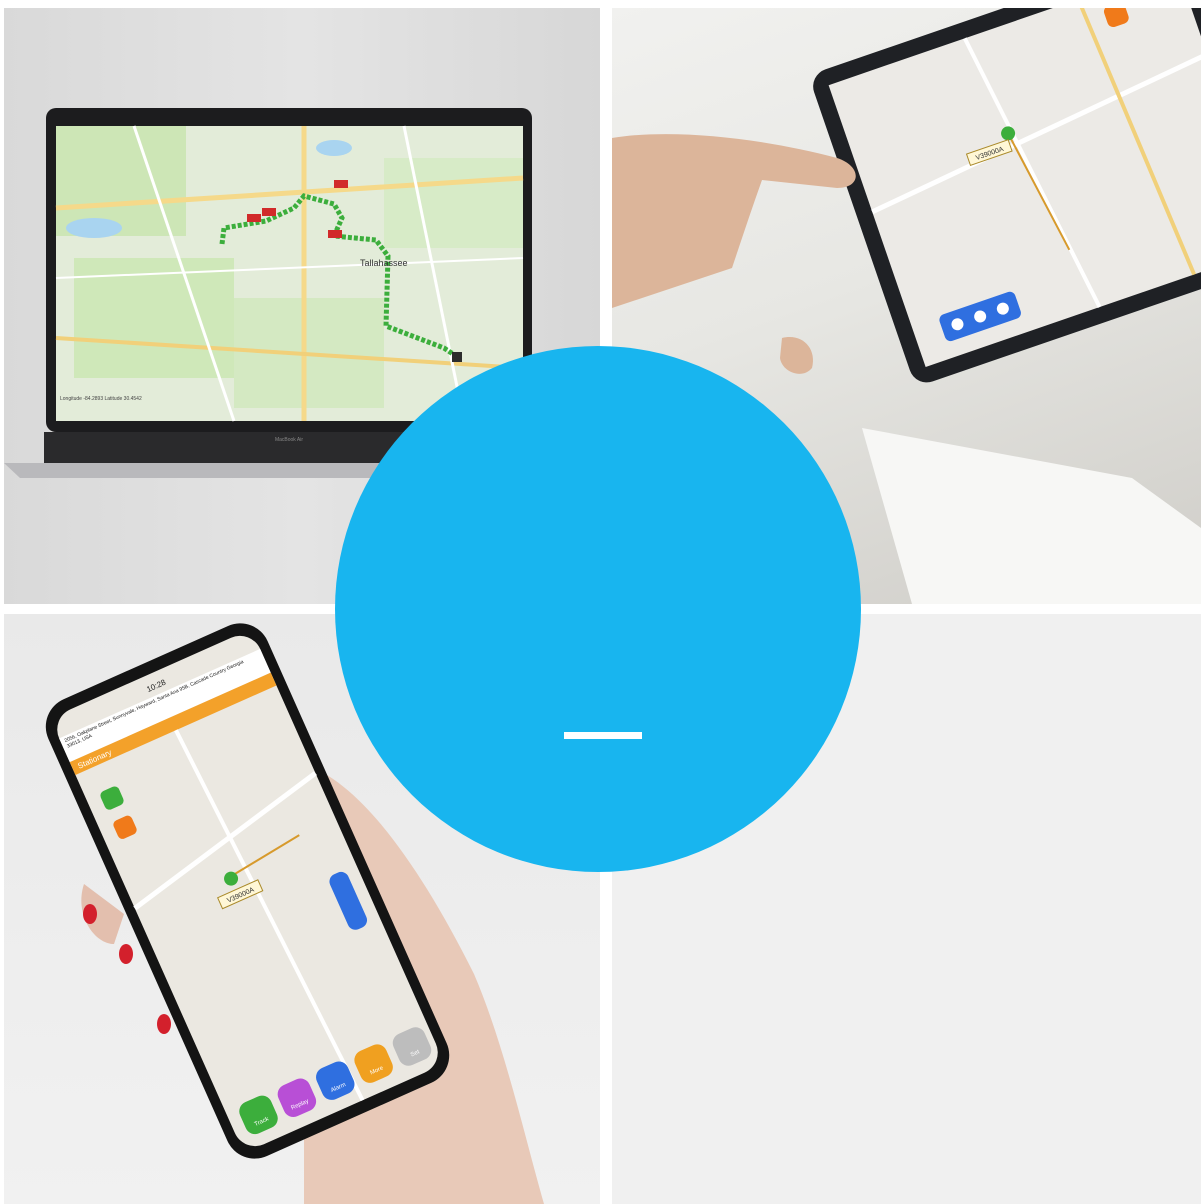 The image size is (1201, 1204). Describe the element at coordinates (603, 735) in the screenshot. I see `dash-mark` at that location.